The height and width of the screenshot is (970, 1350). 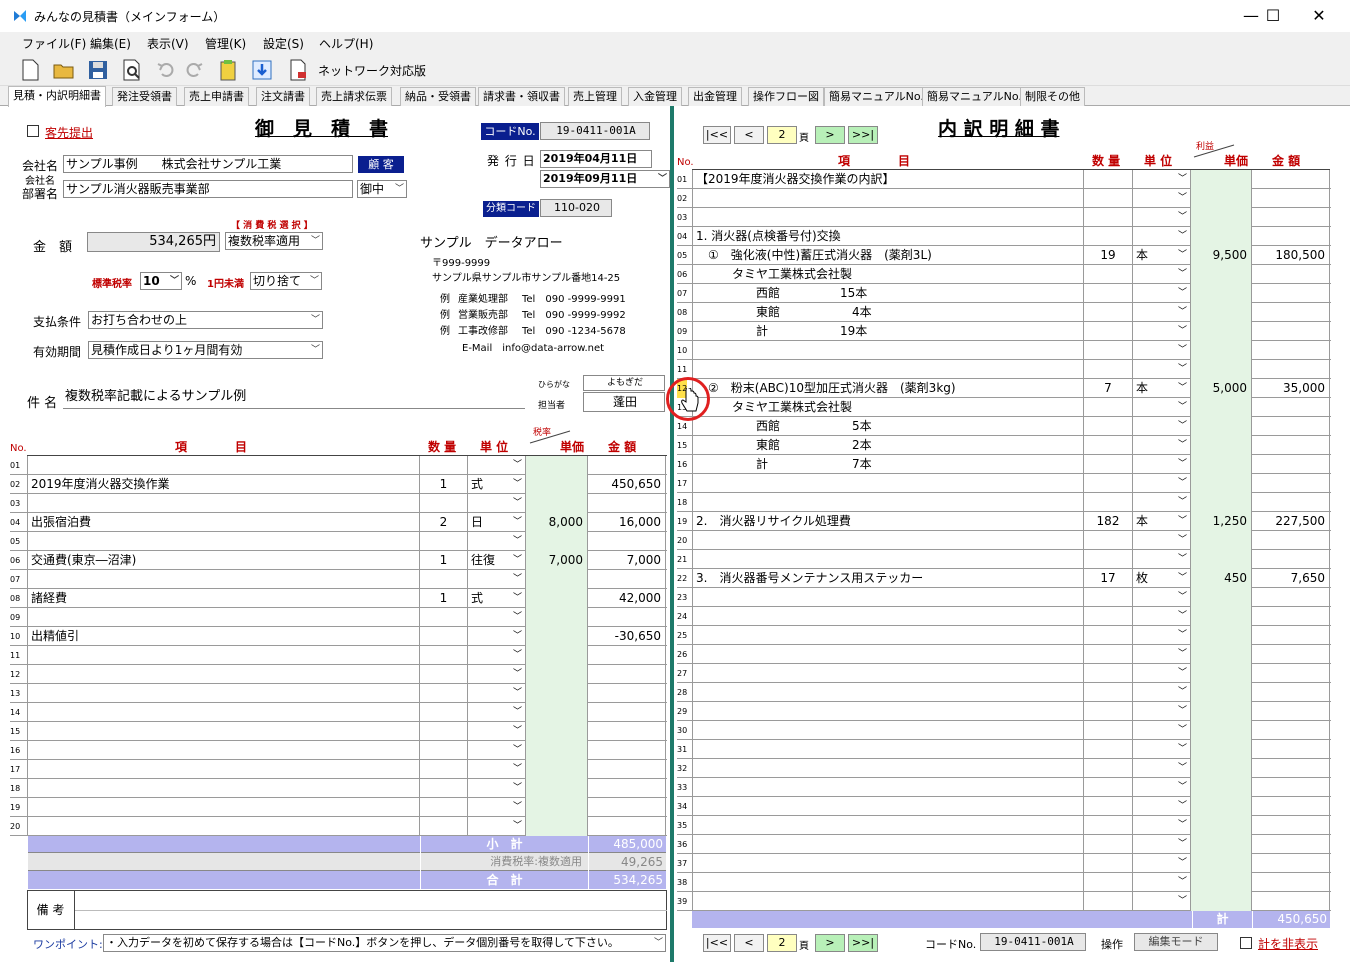 I want to click on qty-cell: 1, so click(x=444, y=484).